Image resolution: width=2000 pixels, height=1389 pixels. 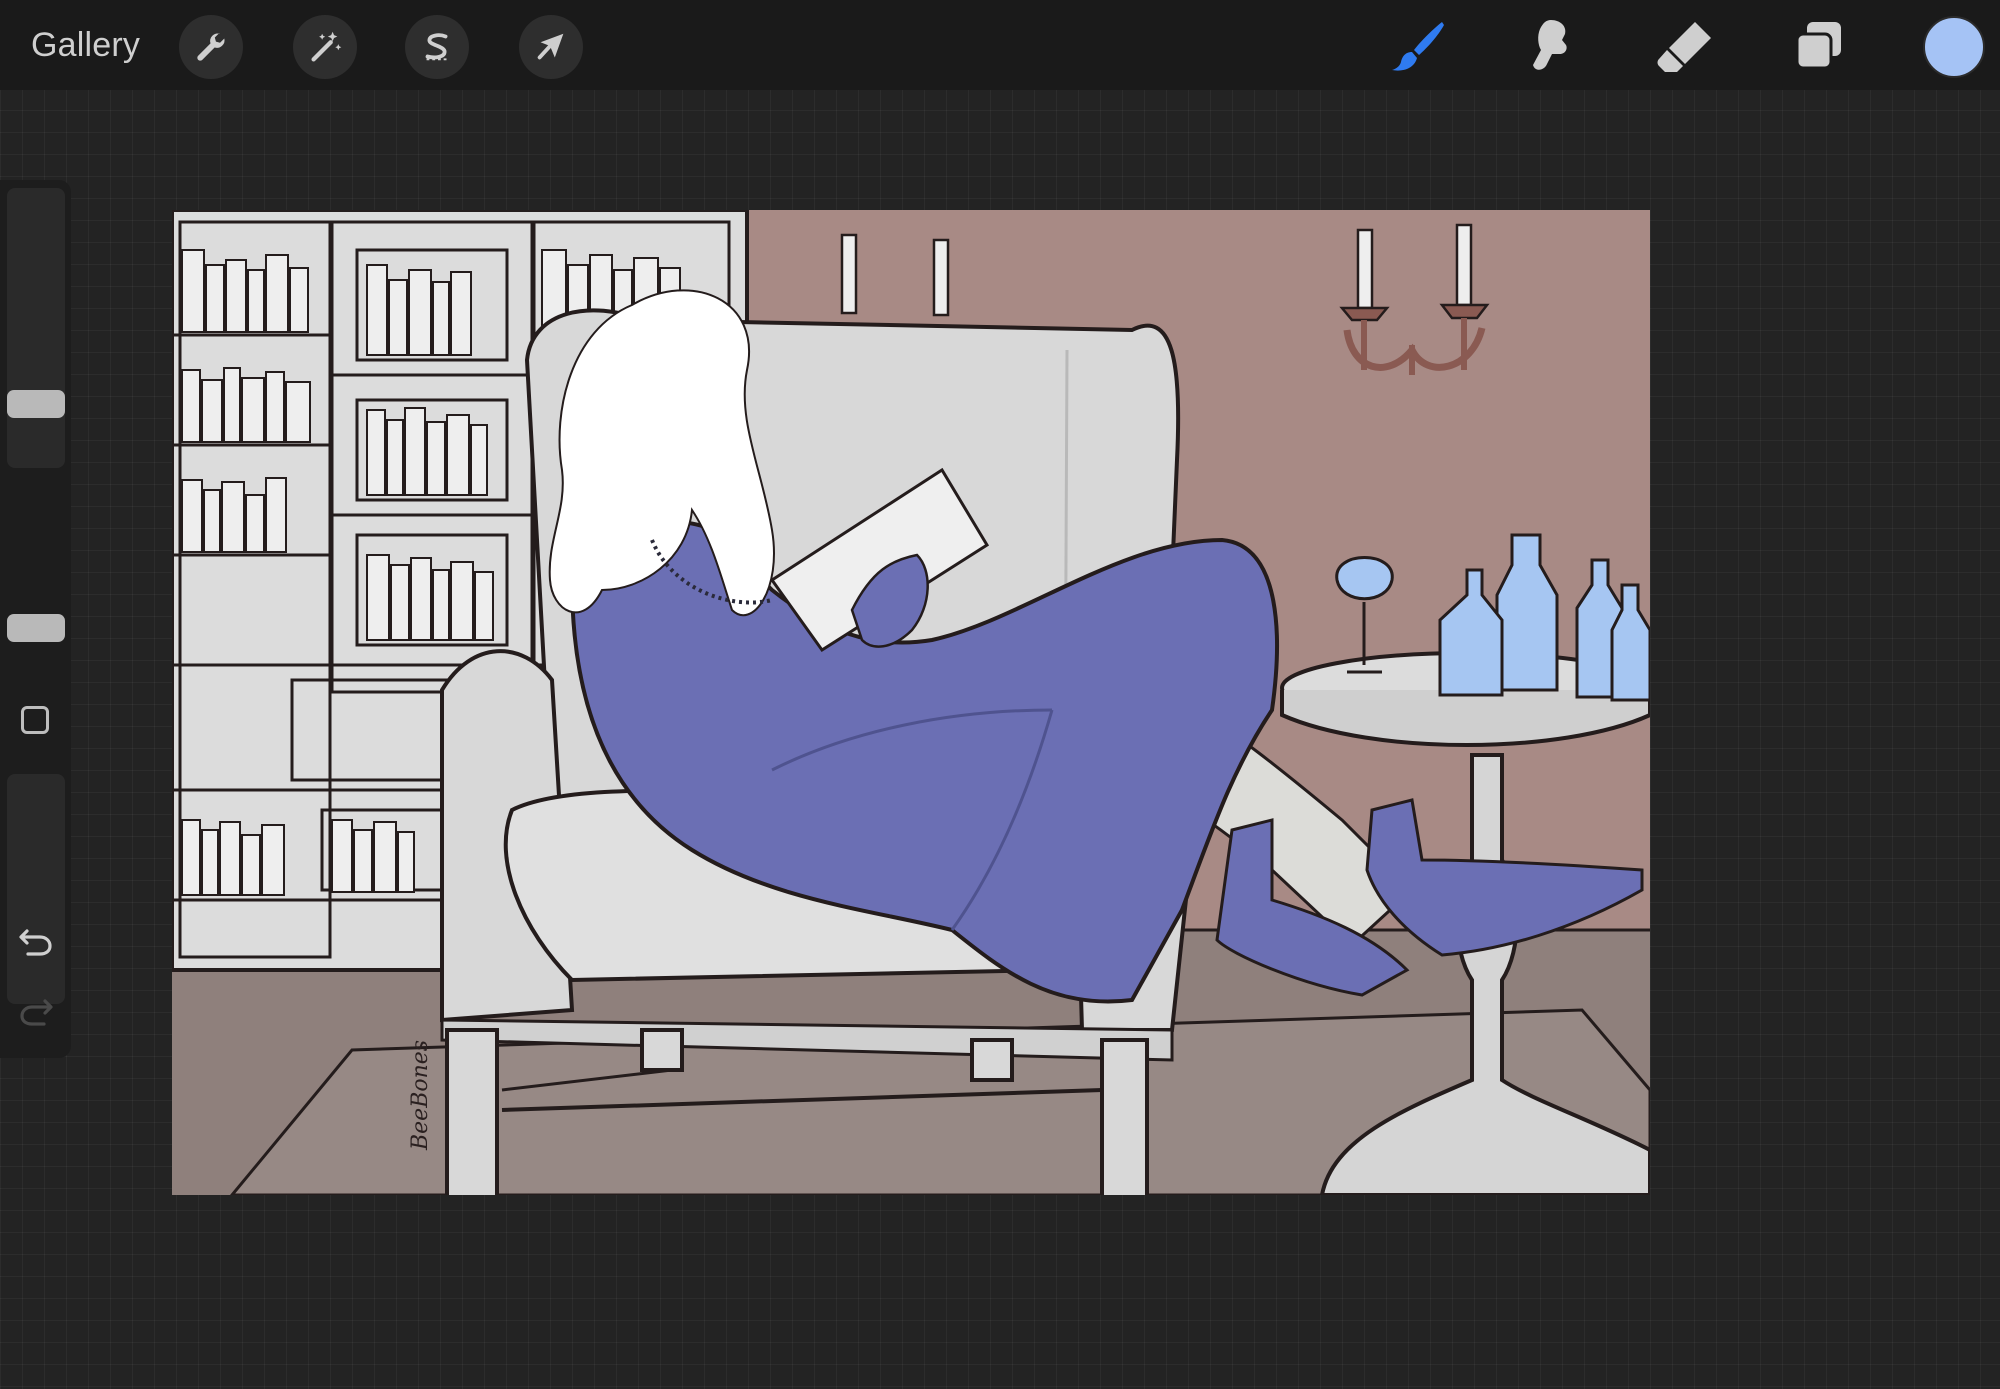 What do you see at coordinates (36, 628) in the screenshot?
I see `opacity-thumb` at bounding box center [36, 628].